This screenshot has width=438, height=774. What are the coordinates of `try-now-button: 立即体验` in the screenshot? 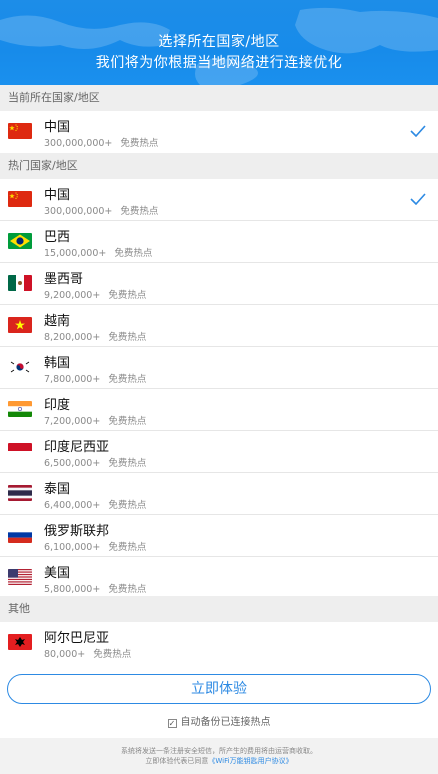 It's located at (219, 689).